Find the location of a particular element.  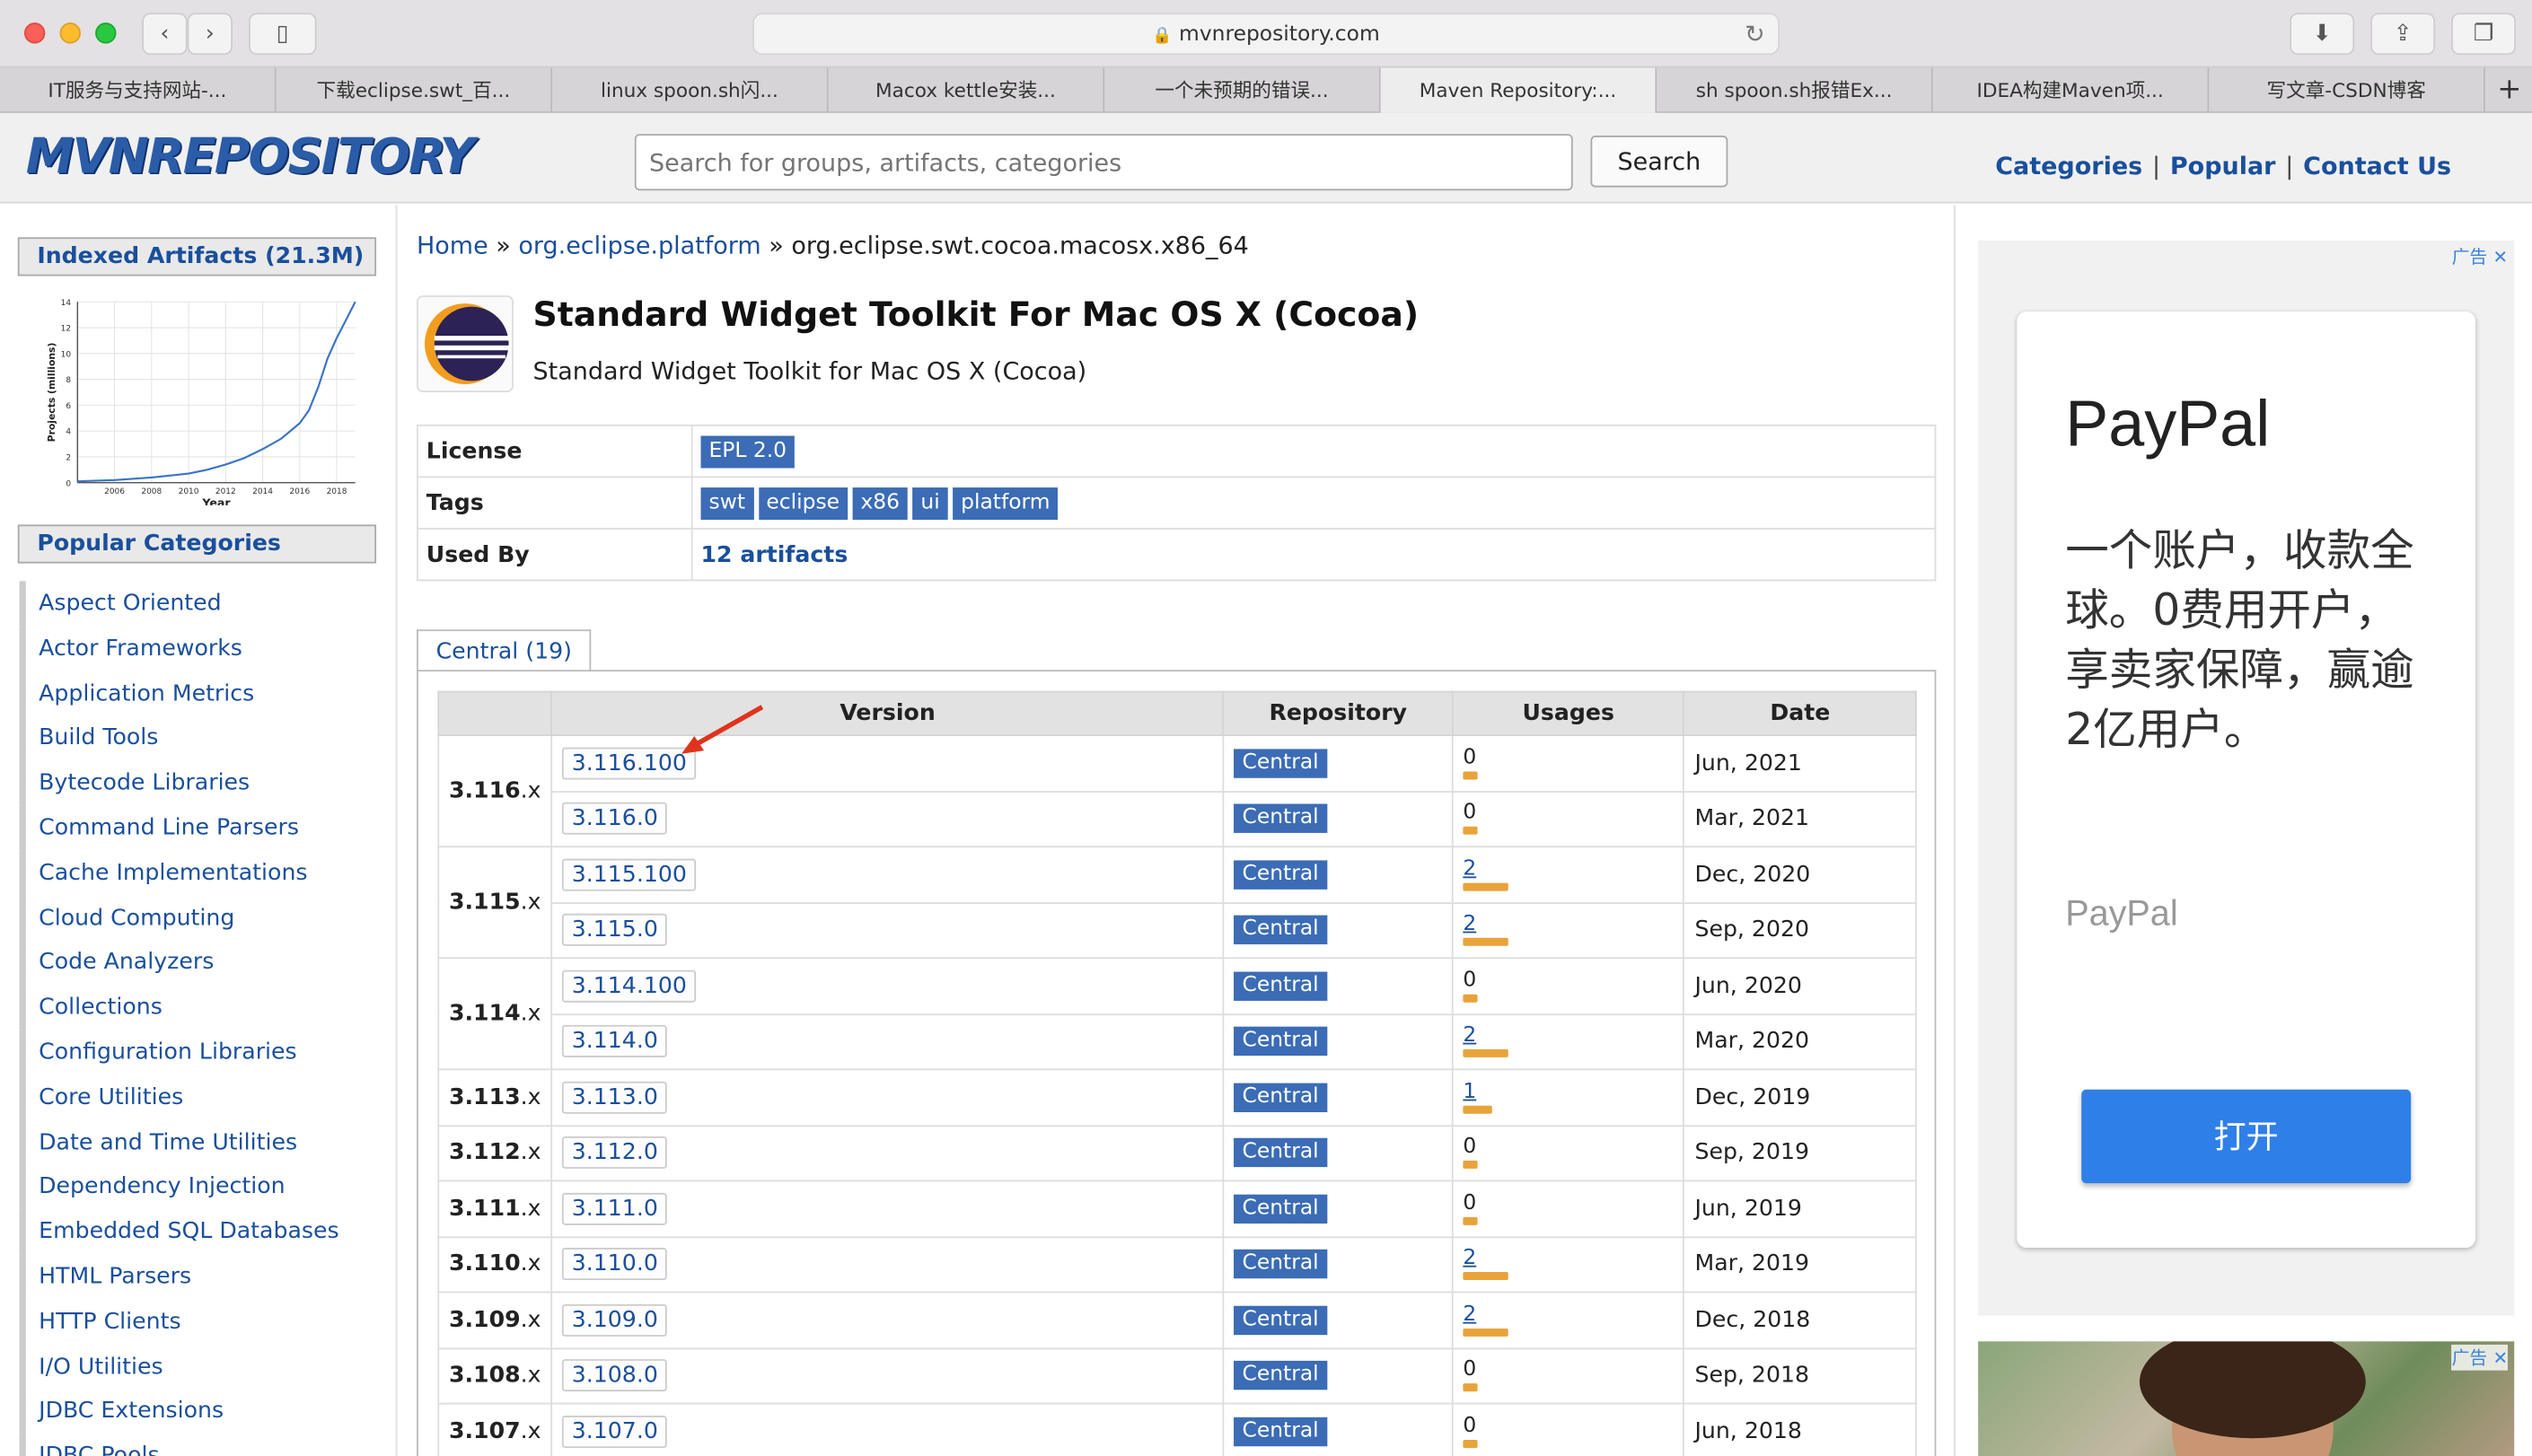

category-link: Code Analyzers is located at coordinates (205, 963).